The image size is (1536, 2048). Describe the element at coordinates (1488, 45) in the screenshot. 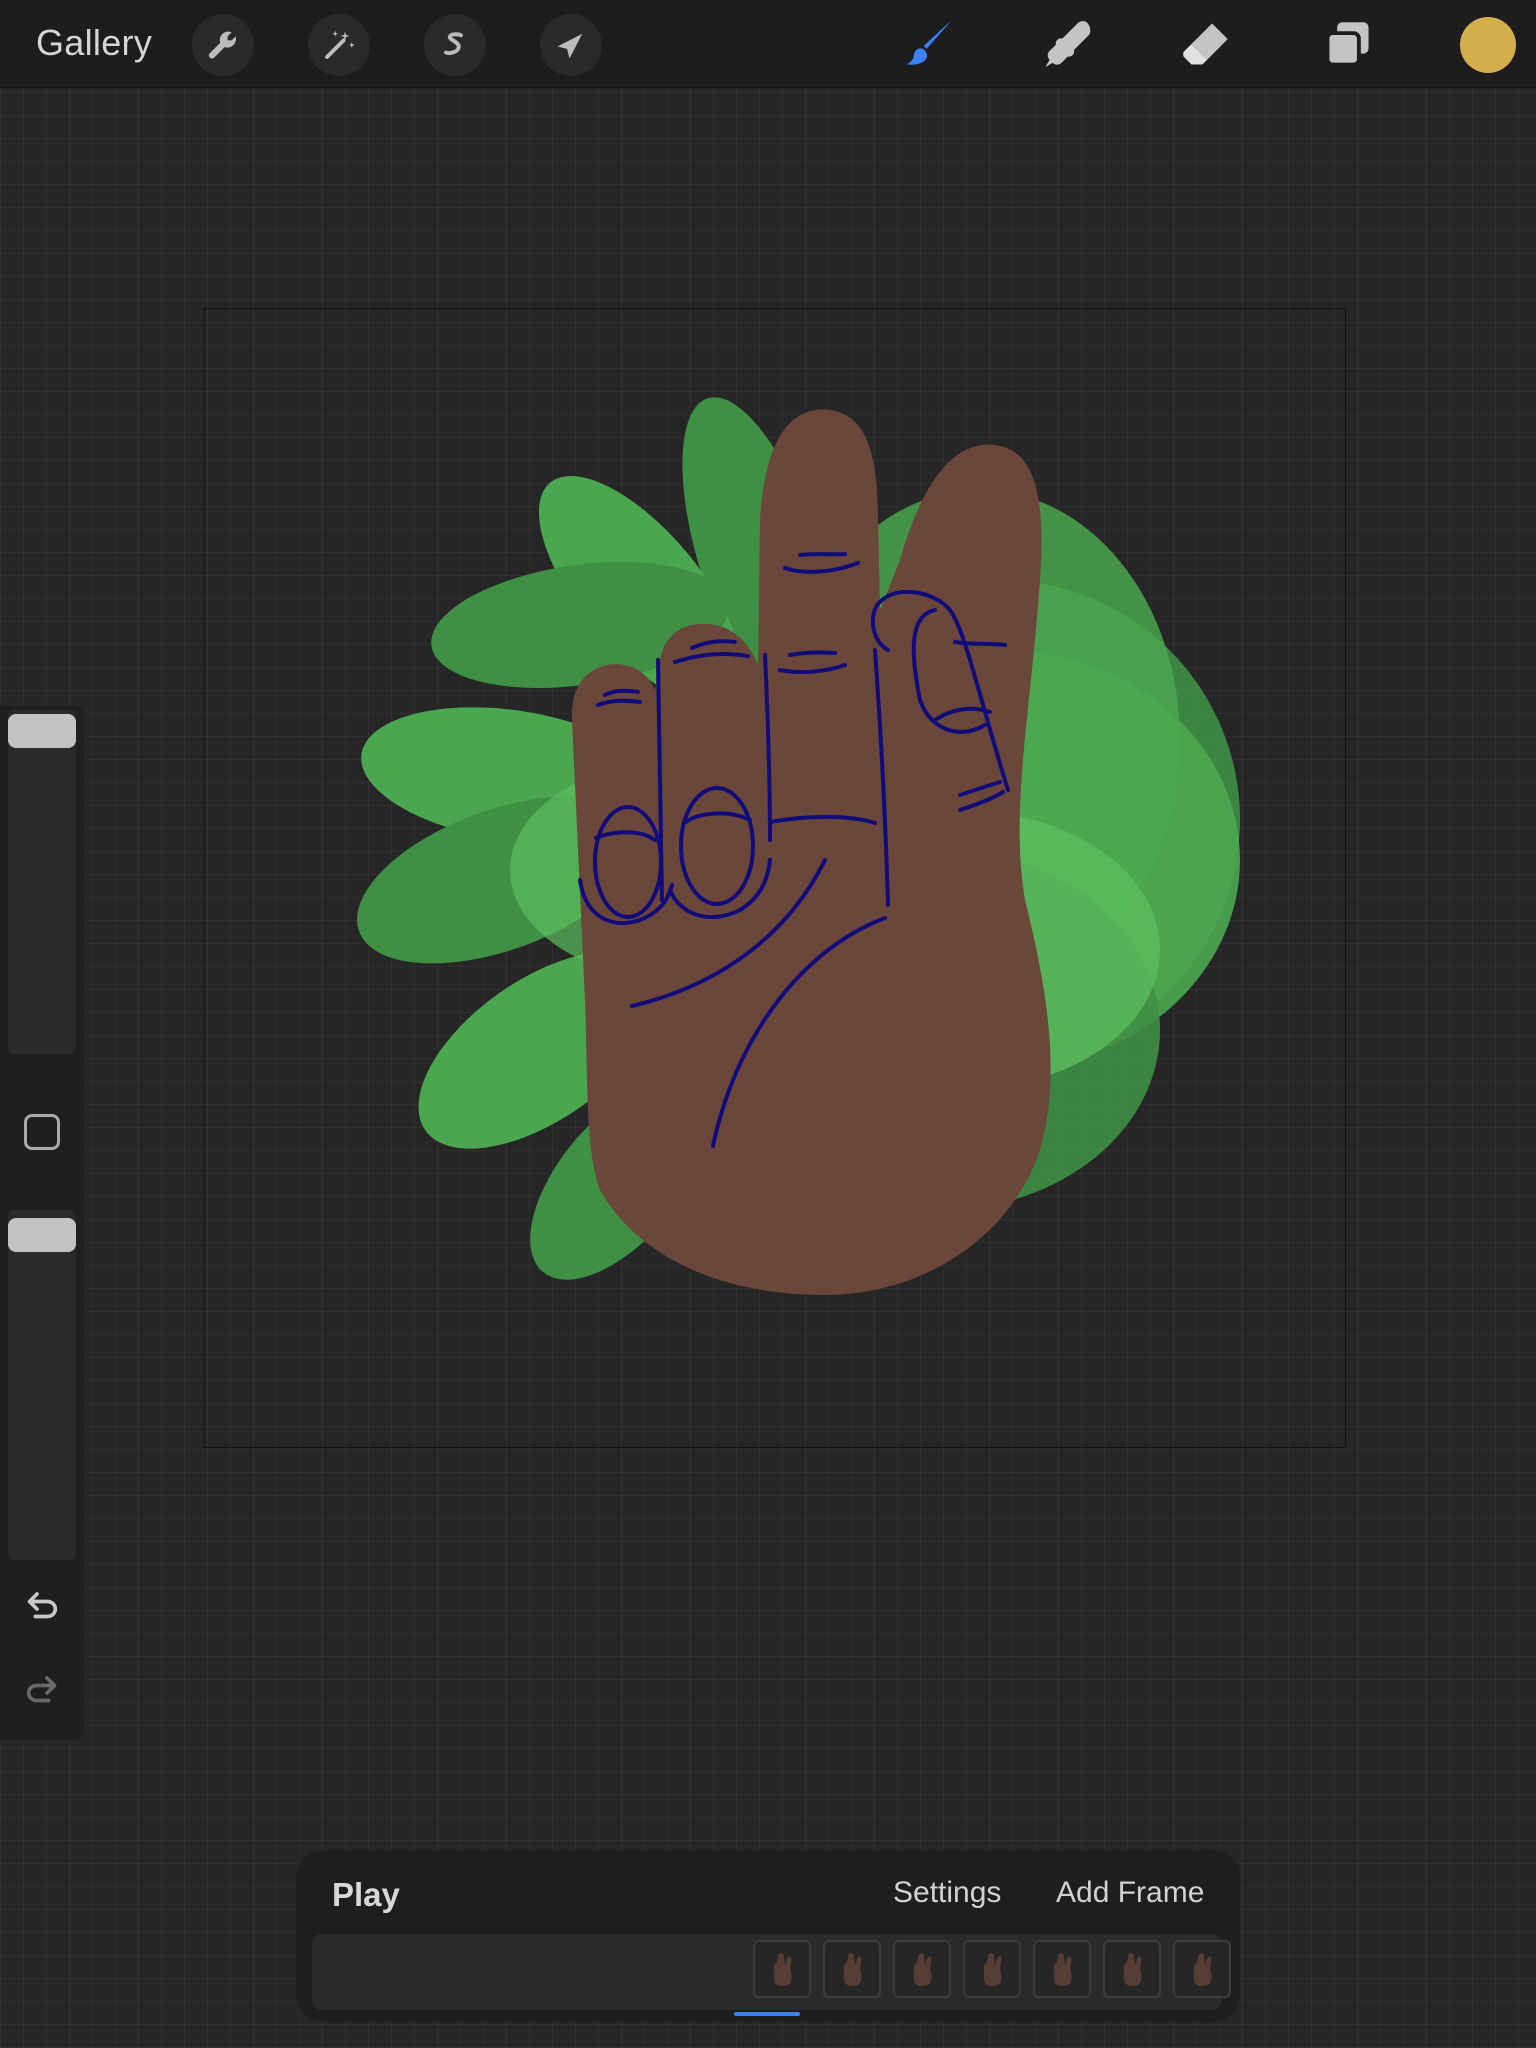

I see `color-picker-button` at that location.